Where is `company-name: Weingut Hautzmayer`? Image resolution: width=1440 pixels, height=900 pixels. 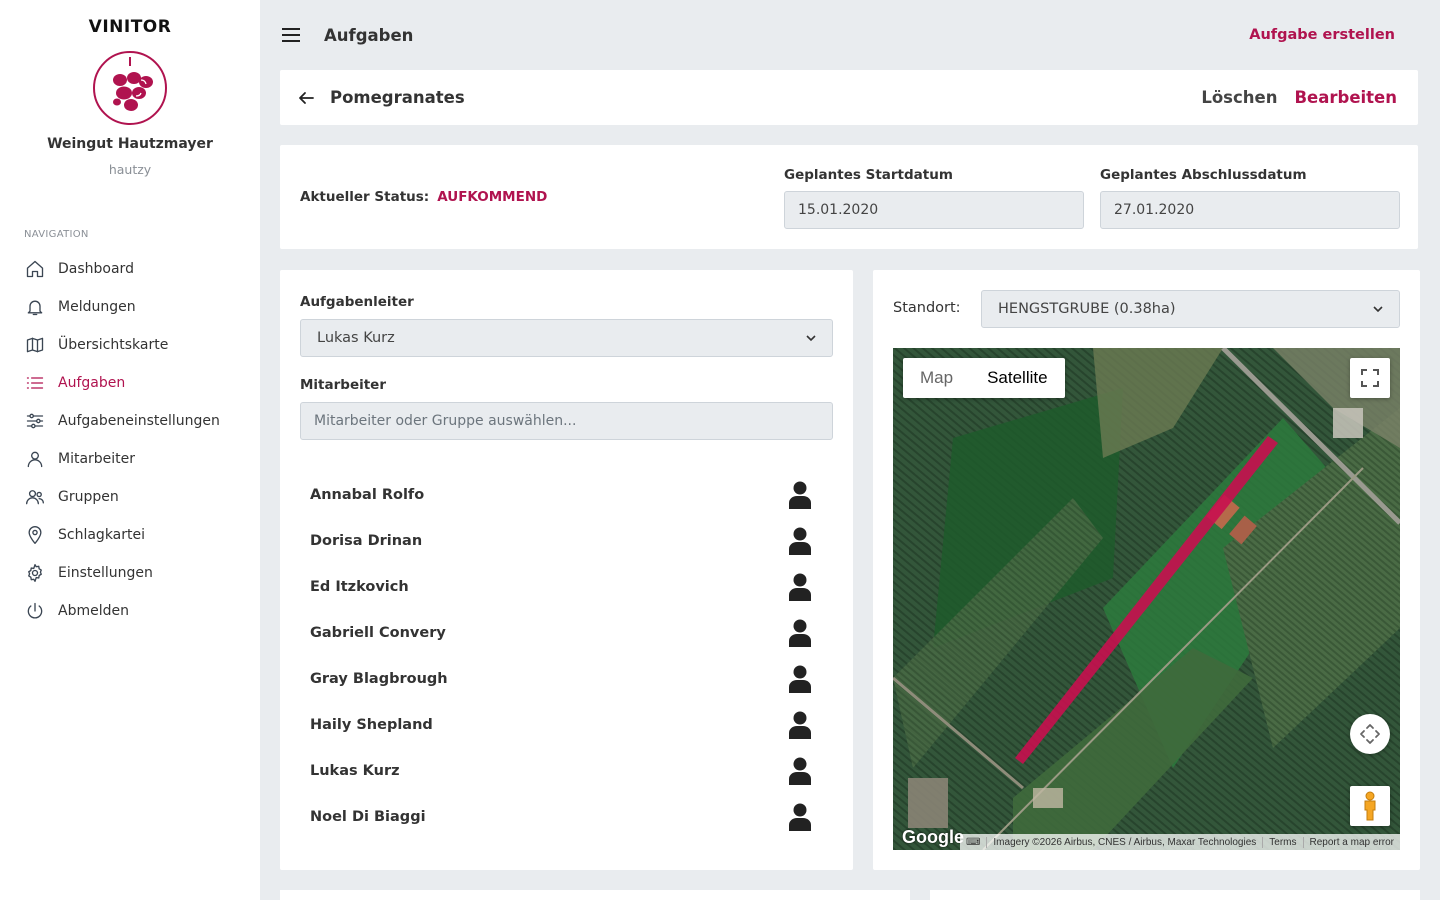 company-name: Weingut Hautzmayer is located at coordinates (130, 144).